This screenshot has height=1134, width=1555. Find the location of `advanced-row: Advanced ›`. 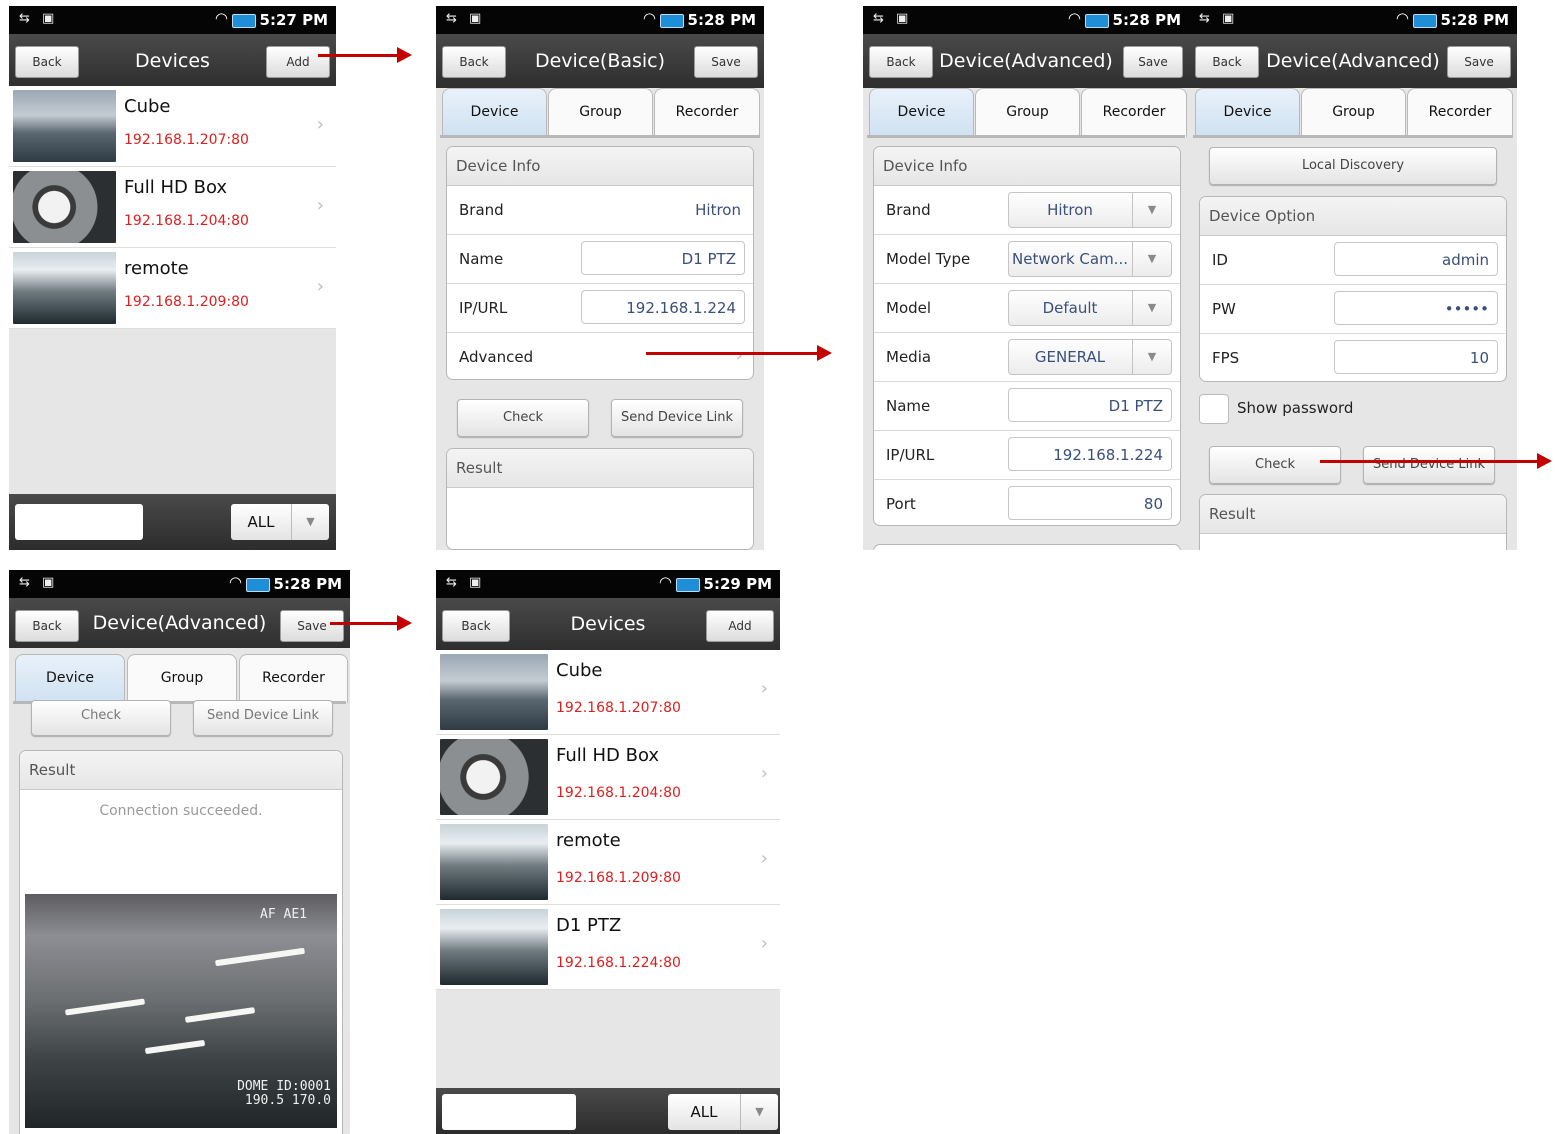

advanced-row: Advanced › is located at coordinates (600, 356).